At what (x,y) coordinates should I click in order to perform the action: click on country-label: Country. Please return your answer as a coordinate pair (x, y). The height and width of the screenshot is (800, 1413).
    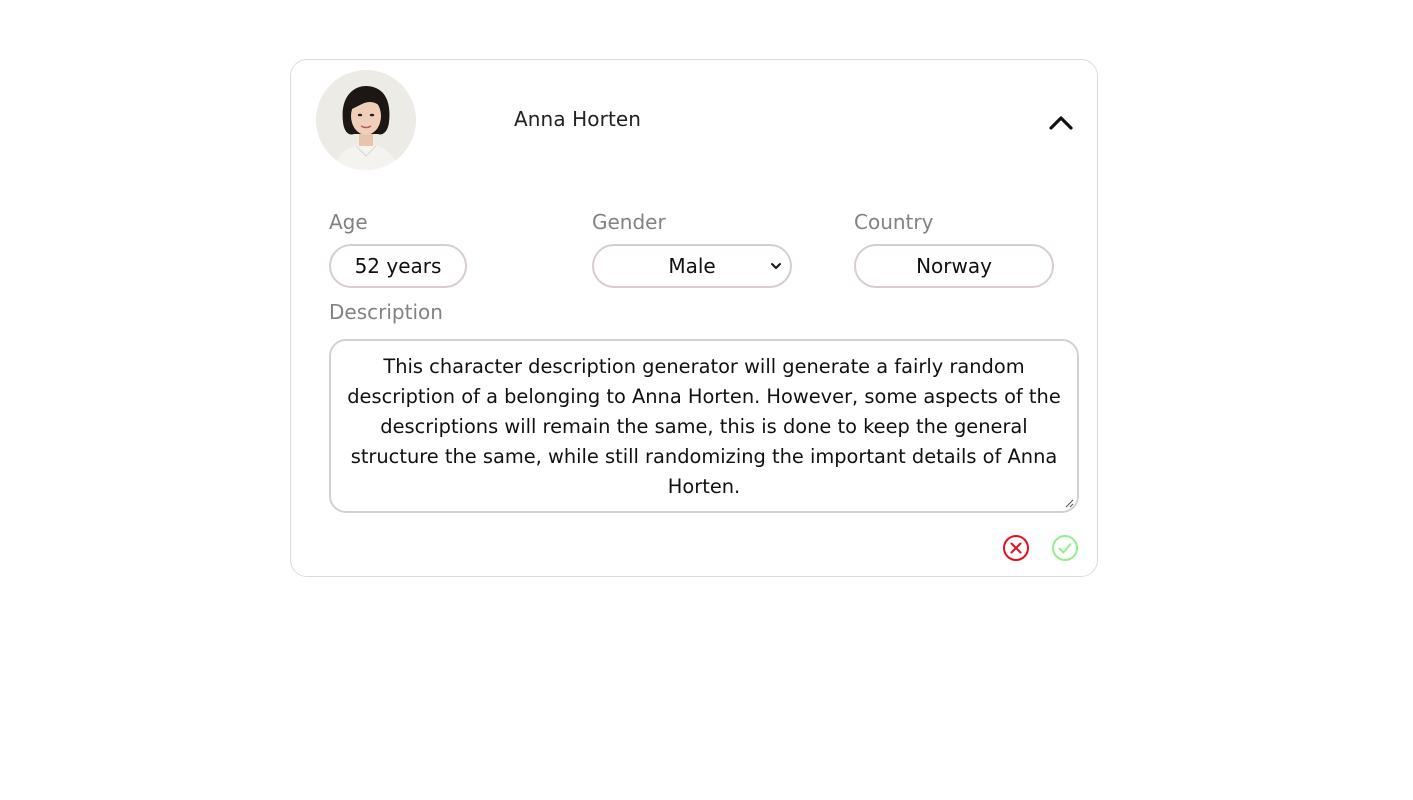
    Looking at the image, I should click on (894, 222).